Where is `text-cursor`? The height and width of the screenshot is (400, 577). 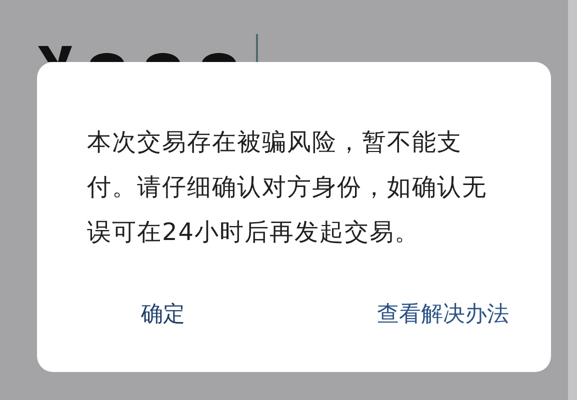
text-cursor is located at coordinates (257, 48).